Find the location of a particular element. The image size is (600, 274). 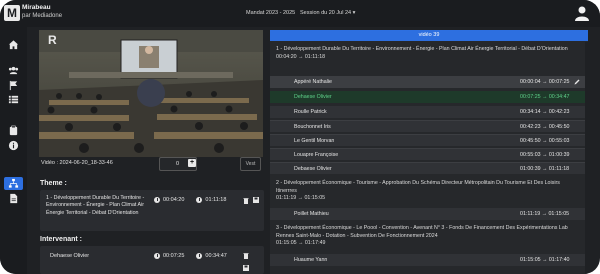

theme-start: 00:04:20 is located at coordinates (174, 200).